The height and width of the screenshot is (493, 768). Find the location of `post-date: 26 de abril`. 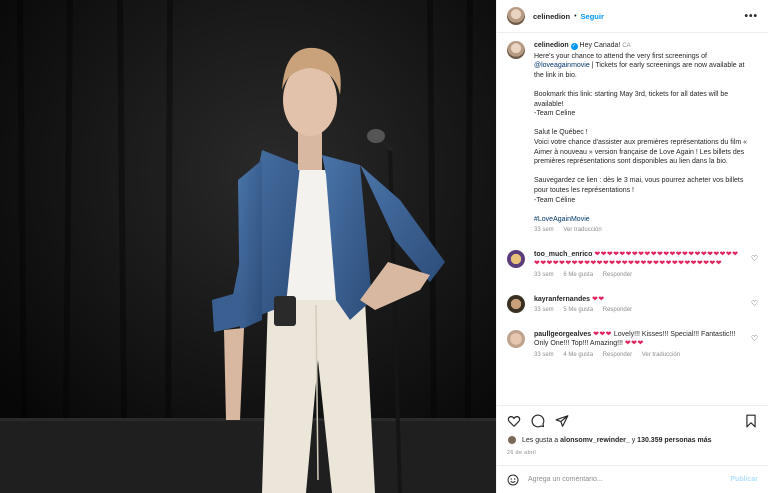

post-date: 26 de abril is located at coordinates (632, 453).